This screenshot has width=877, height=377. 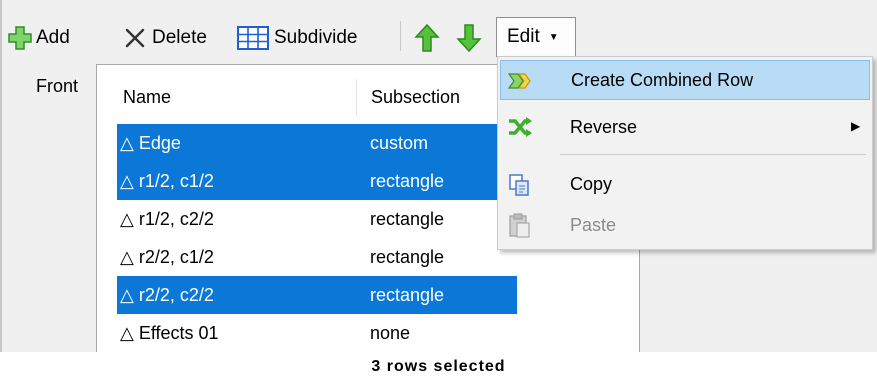 I want to click on status-caption: 3 rows selected, so click(x=438, y=364).